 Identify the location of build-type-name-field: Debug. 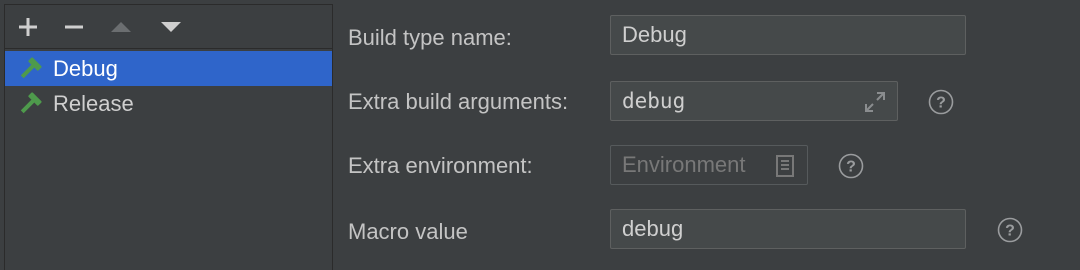
(788, 35).